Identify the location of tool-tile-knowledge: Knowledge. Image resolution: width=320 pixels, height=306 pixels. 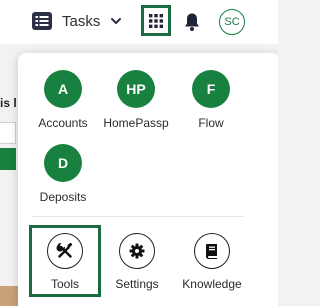
(212, 262).